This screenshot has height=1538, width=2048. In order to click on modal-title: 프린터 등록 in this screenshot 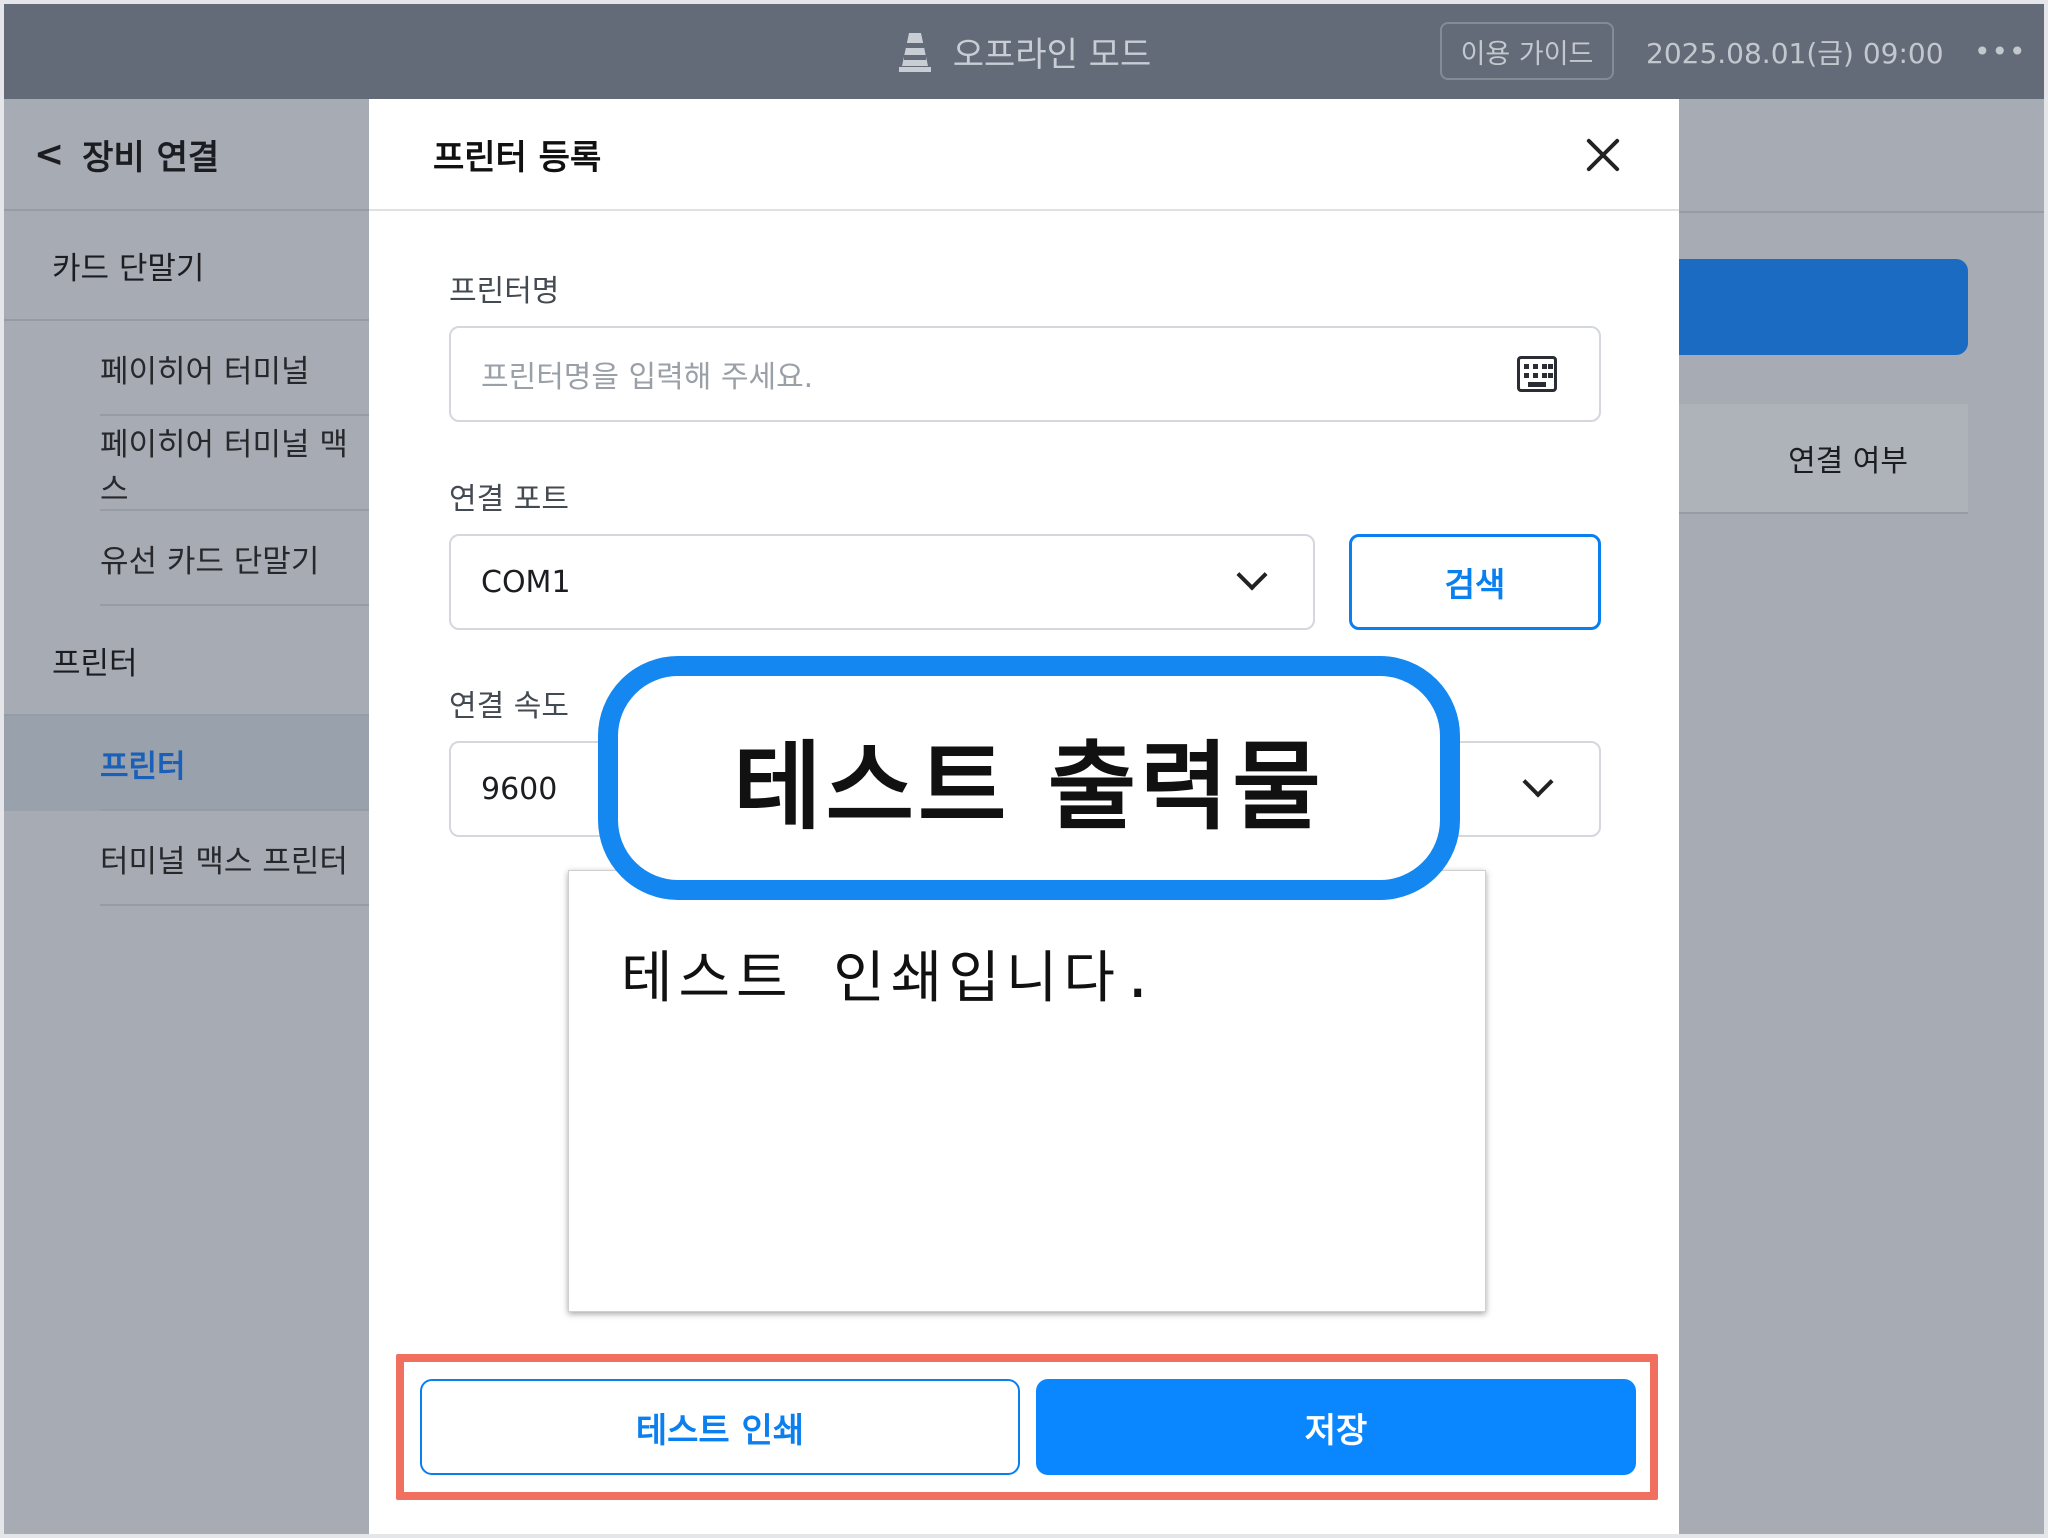, I will do `click(517, 157)`.